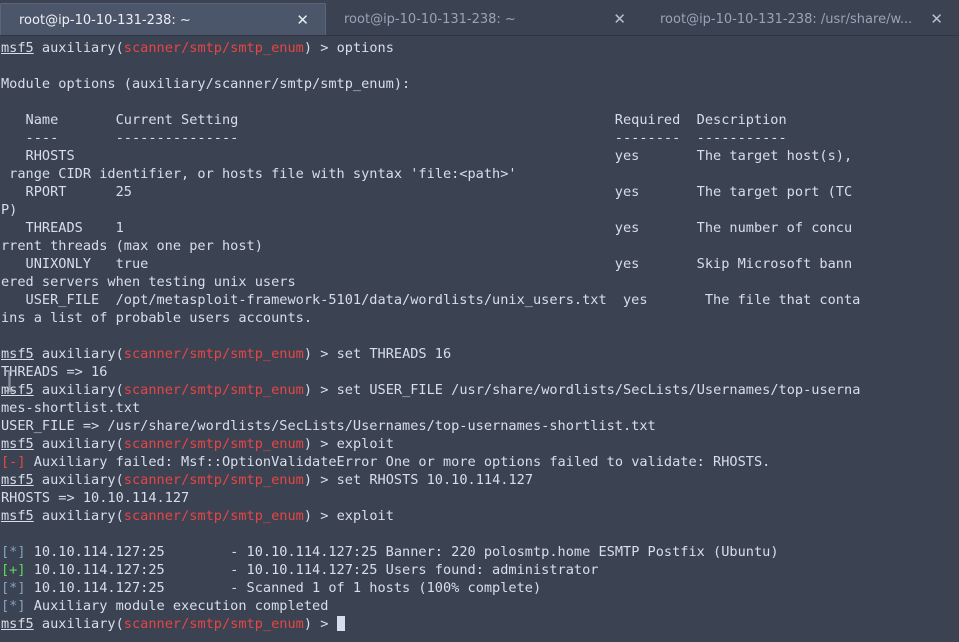 This screenshot has width=959, height=642. What do you see at coordinates (480, 246) in the screenshot?
I see `terminal-output-line: rrent threads (max one per host)` at bounding box center [480, 246].